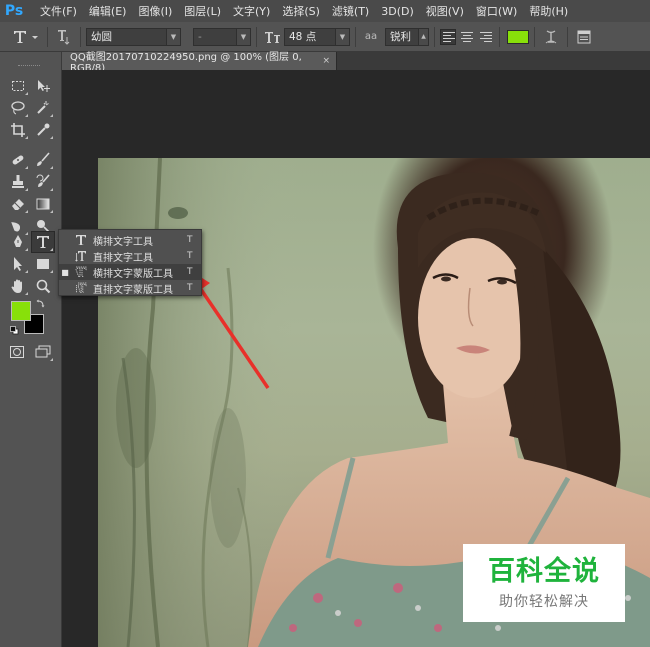 This screenshot has width=650, height=647. Describe the element at coordinates (31, 349) in the screenshot. I see `tools-panel` at that location.